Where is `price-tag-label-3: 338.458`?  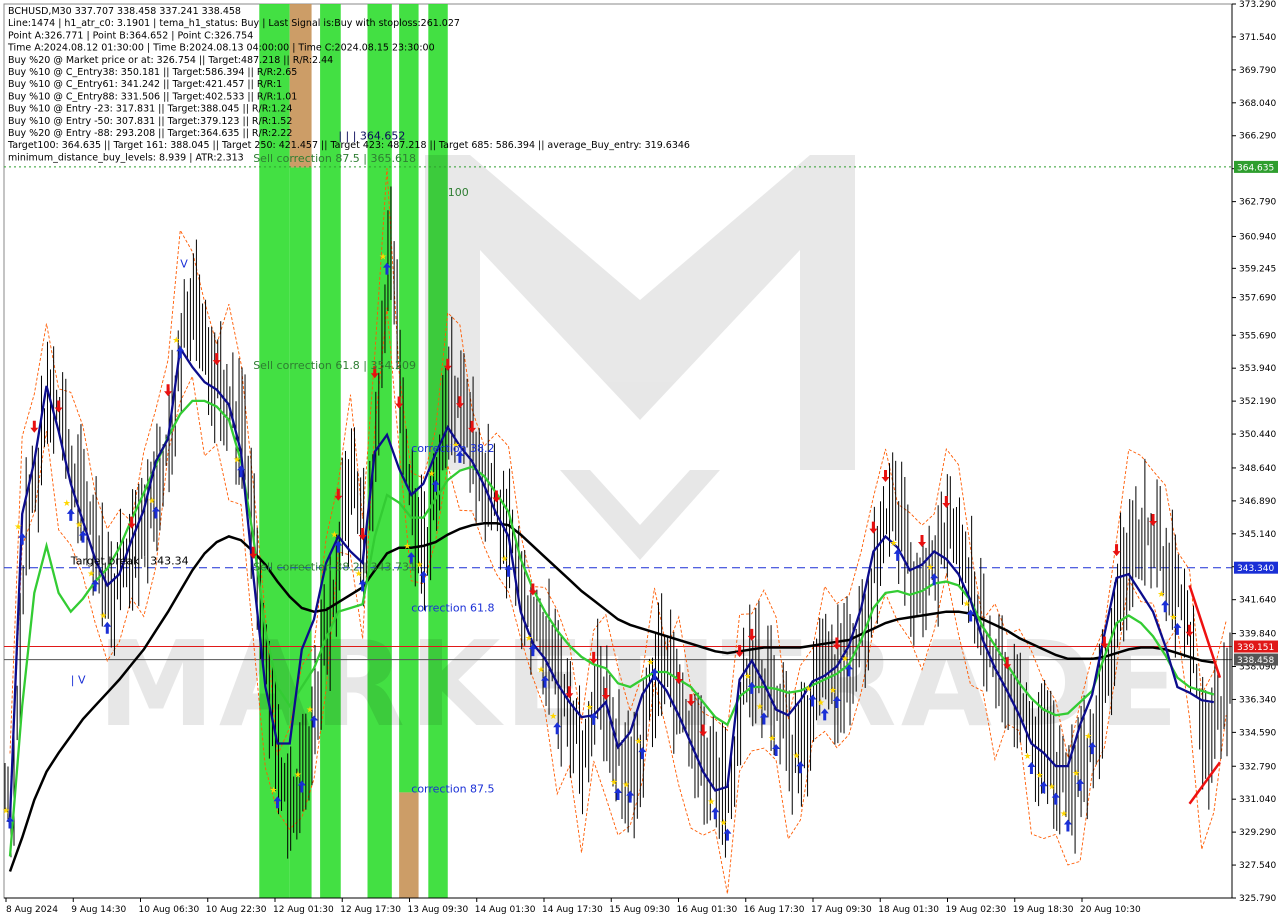
price-tag-label-3: 338.458 is located at coordinates (1255, 661).